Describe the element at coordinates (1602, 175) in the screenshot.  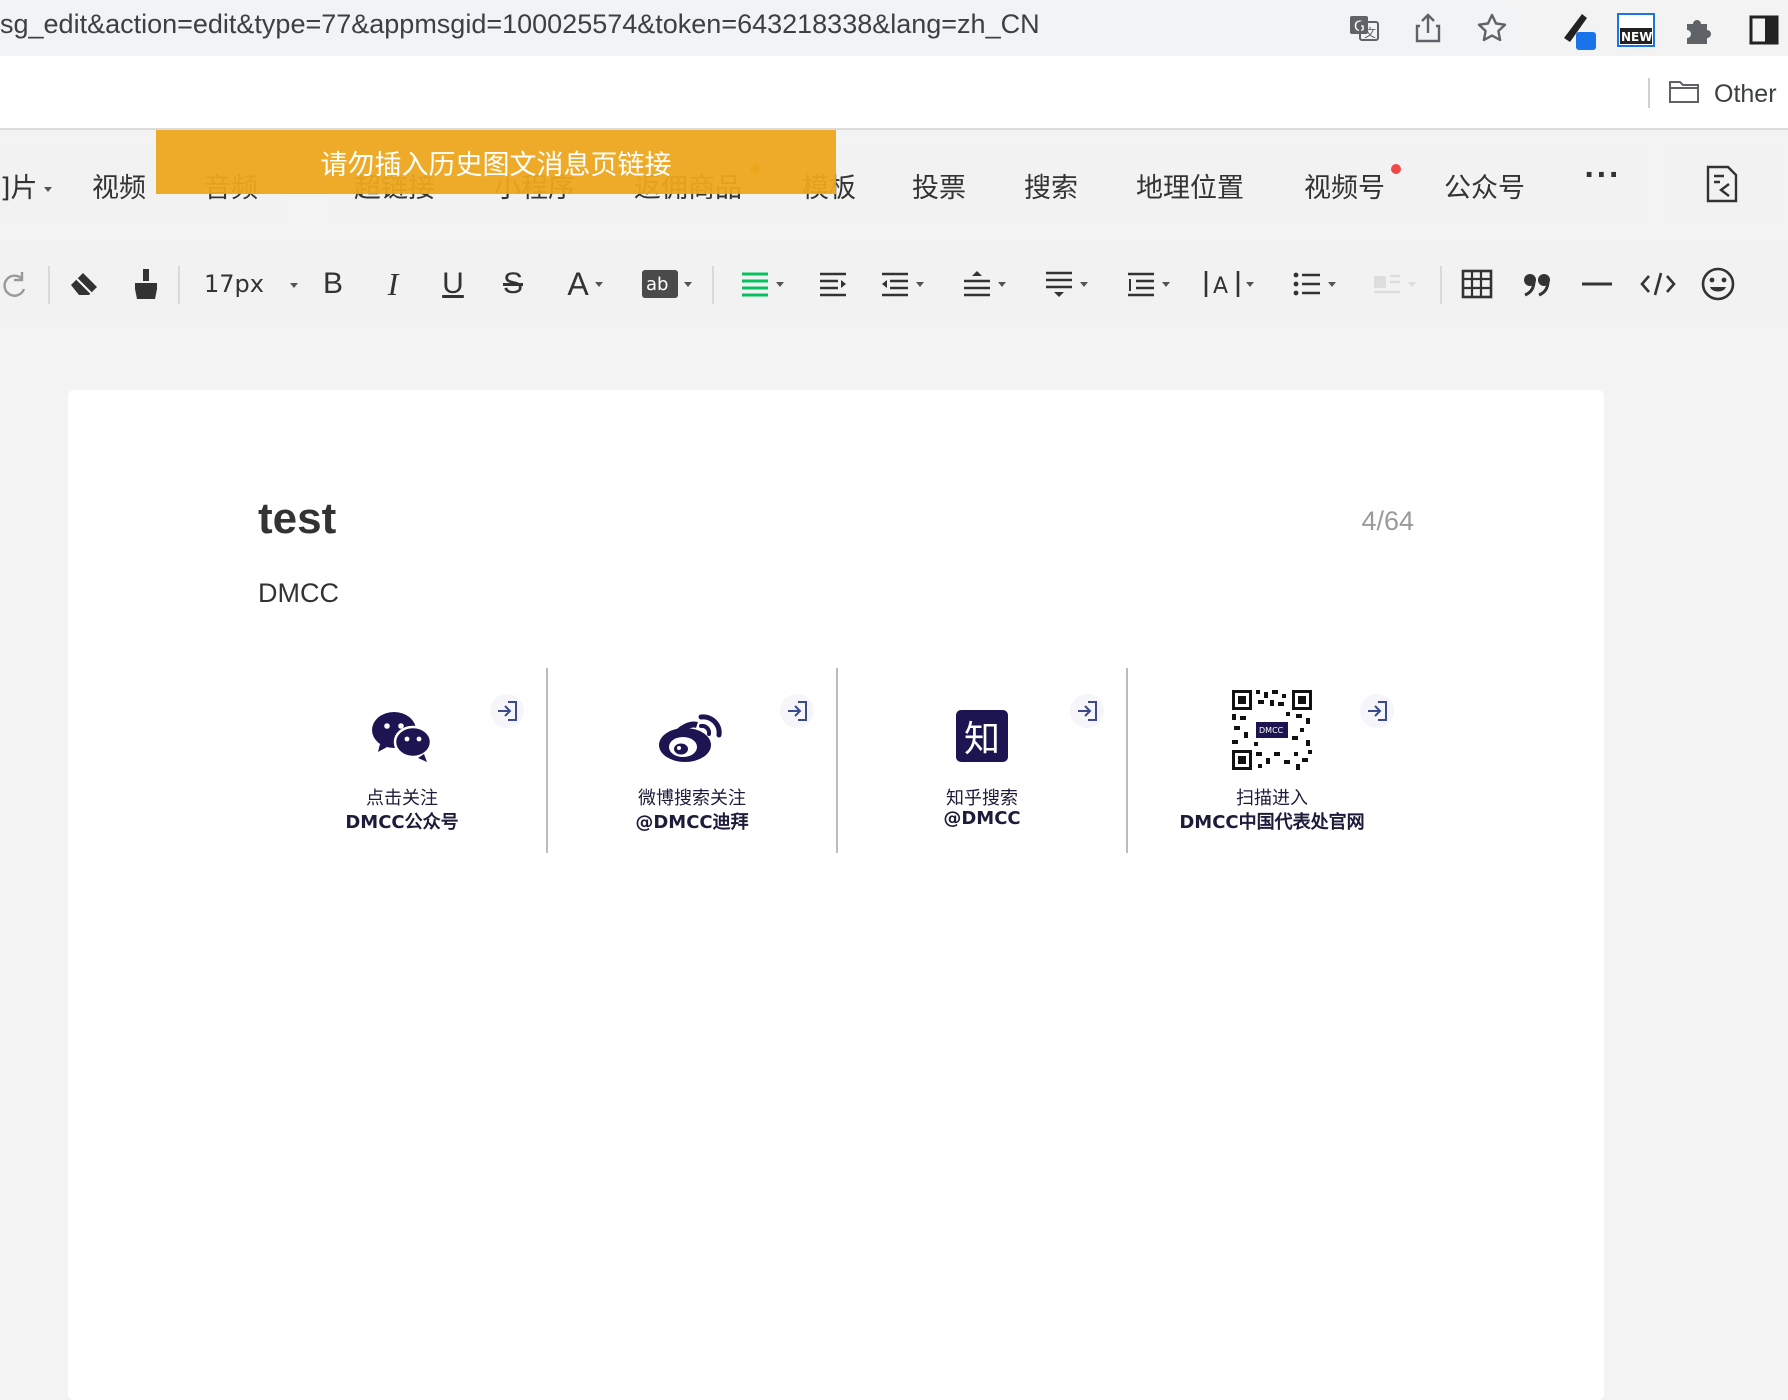
I see `more-tabs-button: ···` at that location.